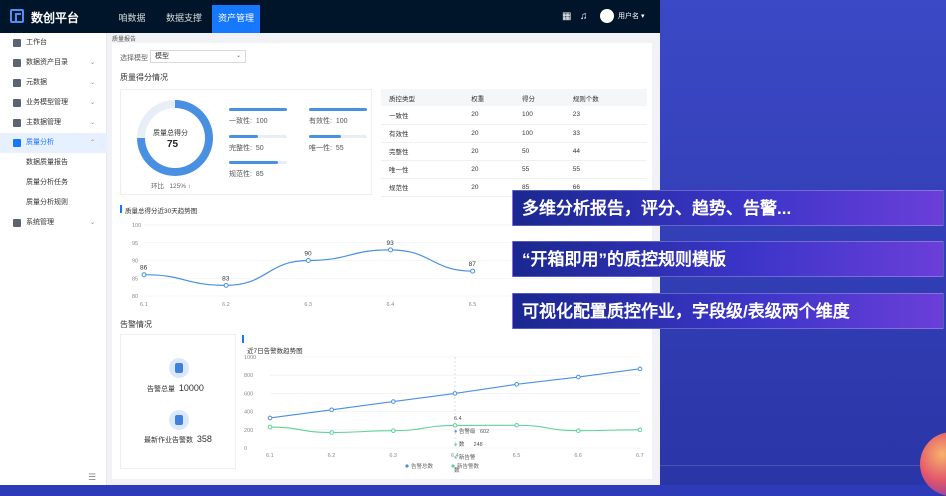  I want to click on shield-icon, so click(17, 143).